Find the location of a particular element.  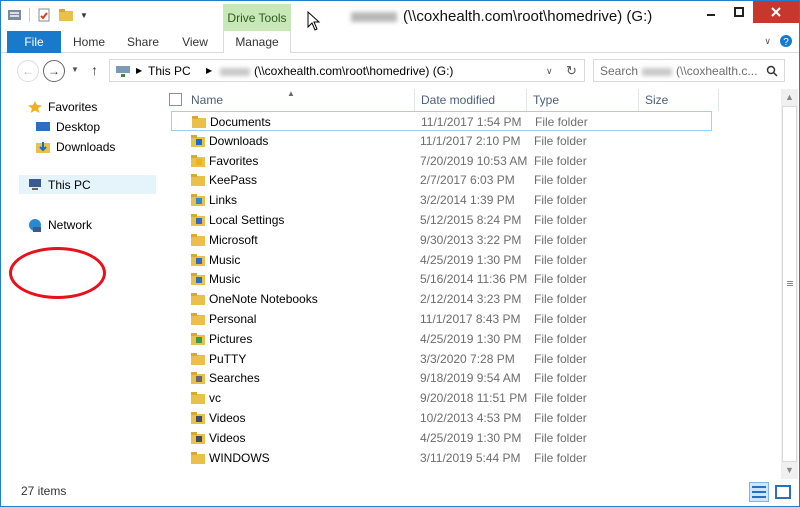

large-icons-view-button is located at coordinates (783, 492).